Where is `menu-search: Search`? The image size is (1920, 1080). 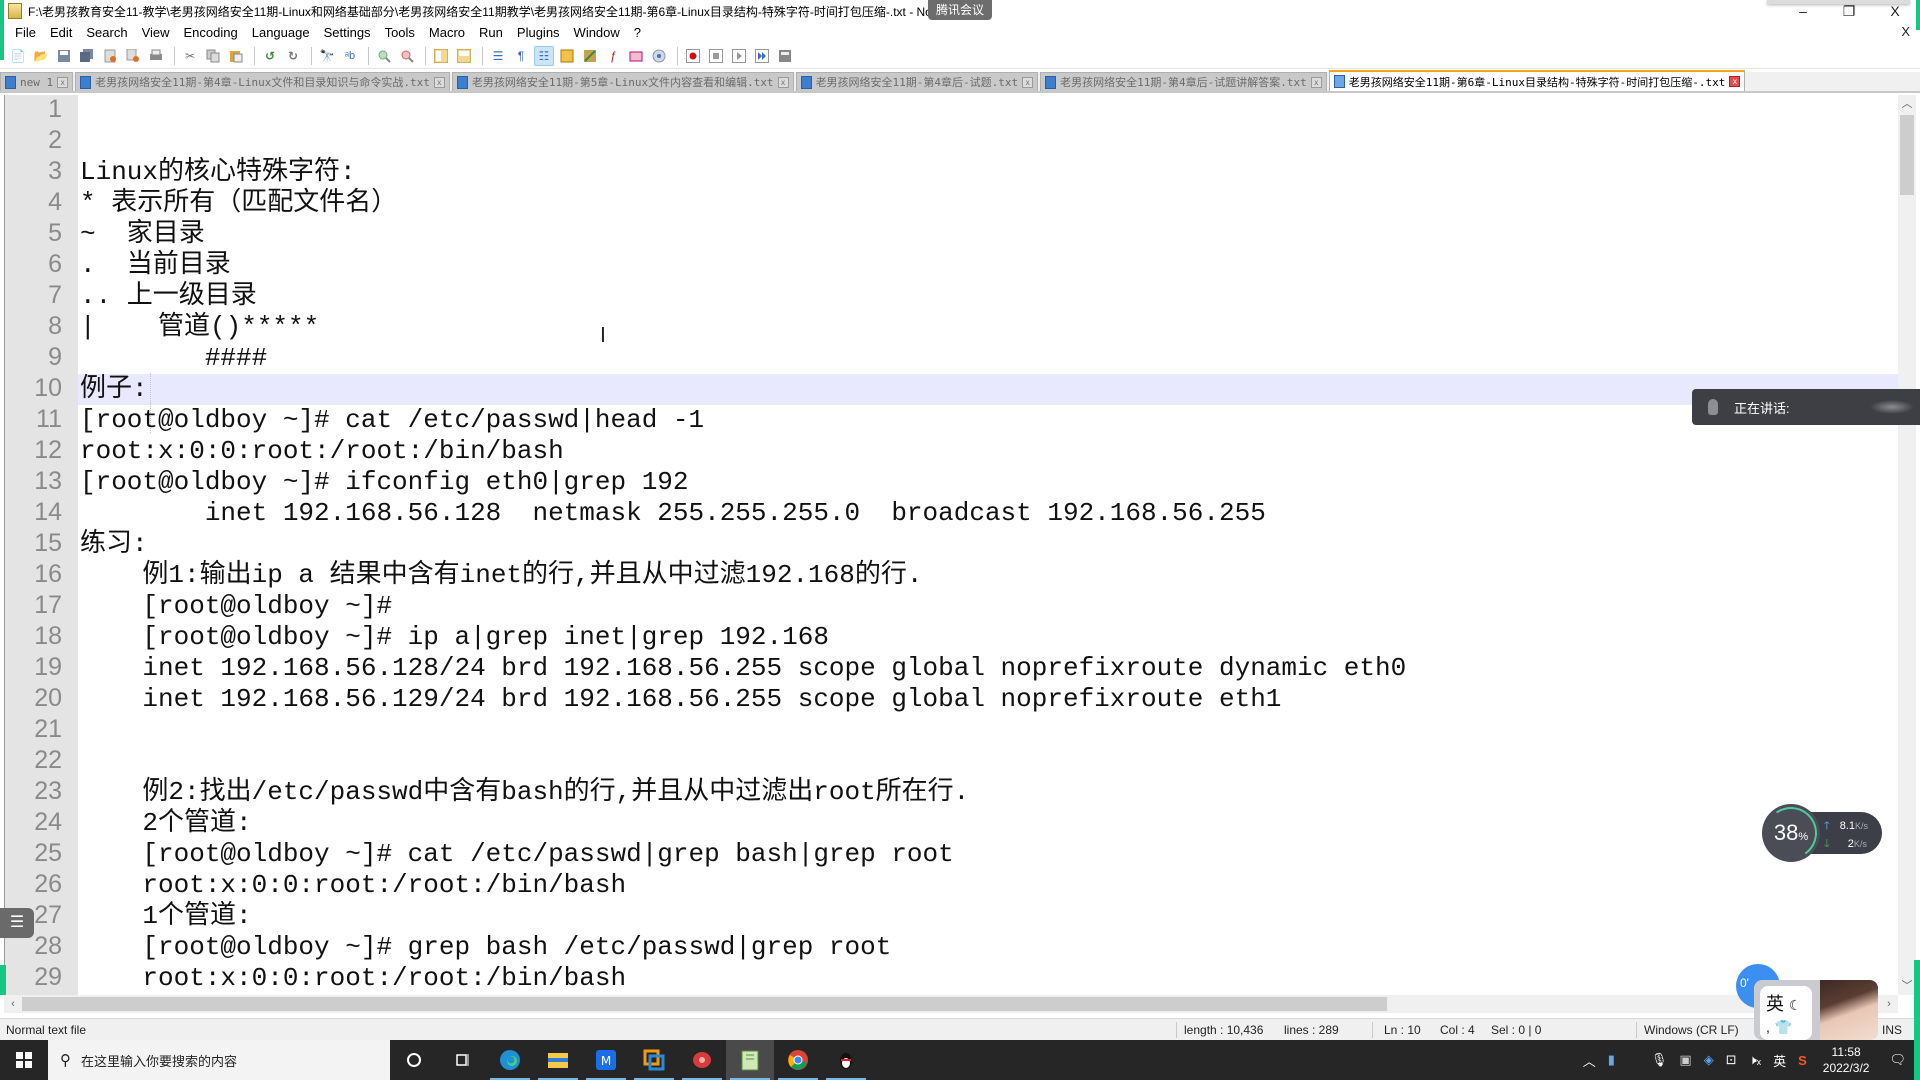 menu-search: Search is located at coordinates (106, 32).